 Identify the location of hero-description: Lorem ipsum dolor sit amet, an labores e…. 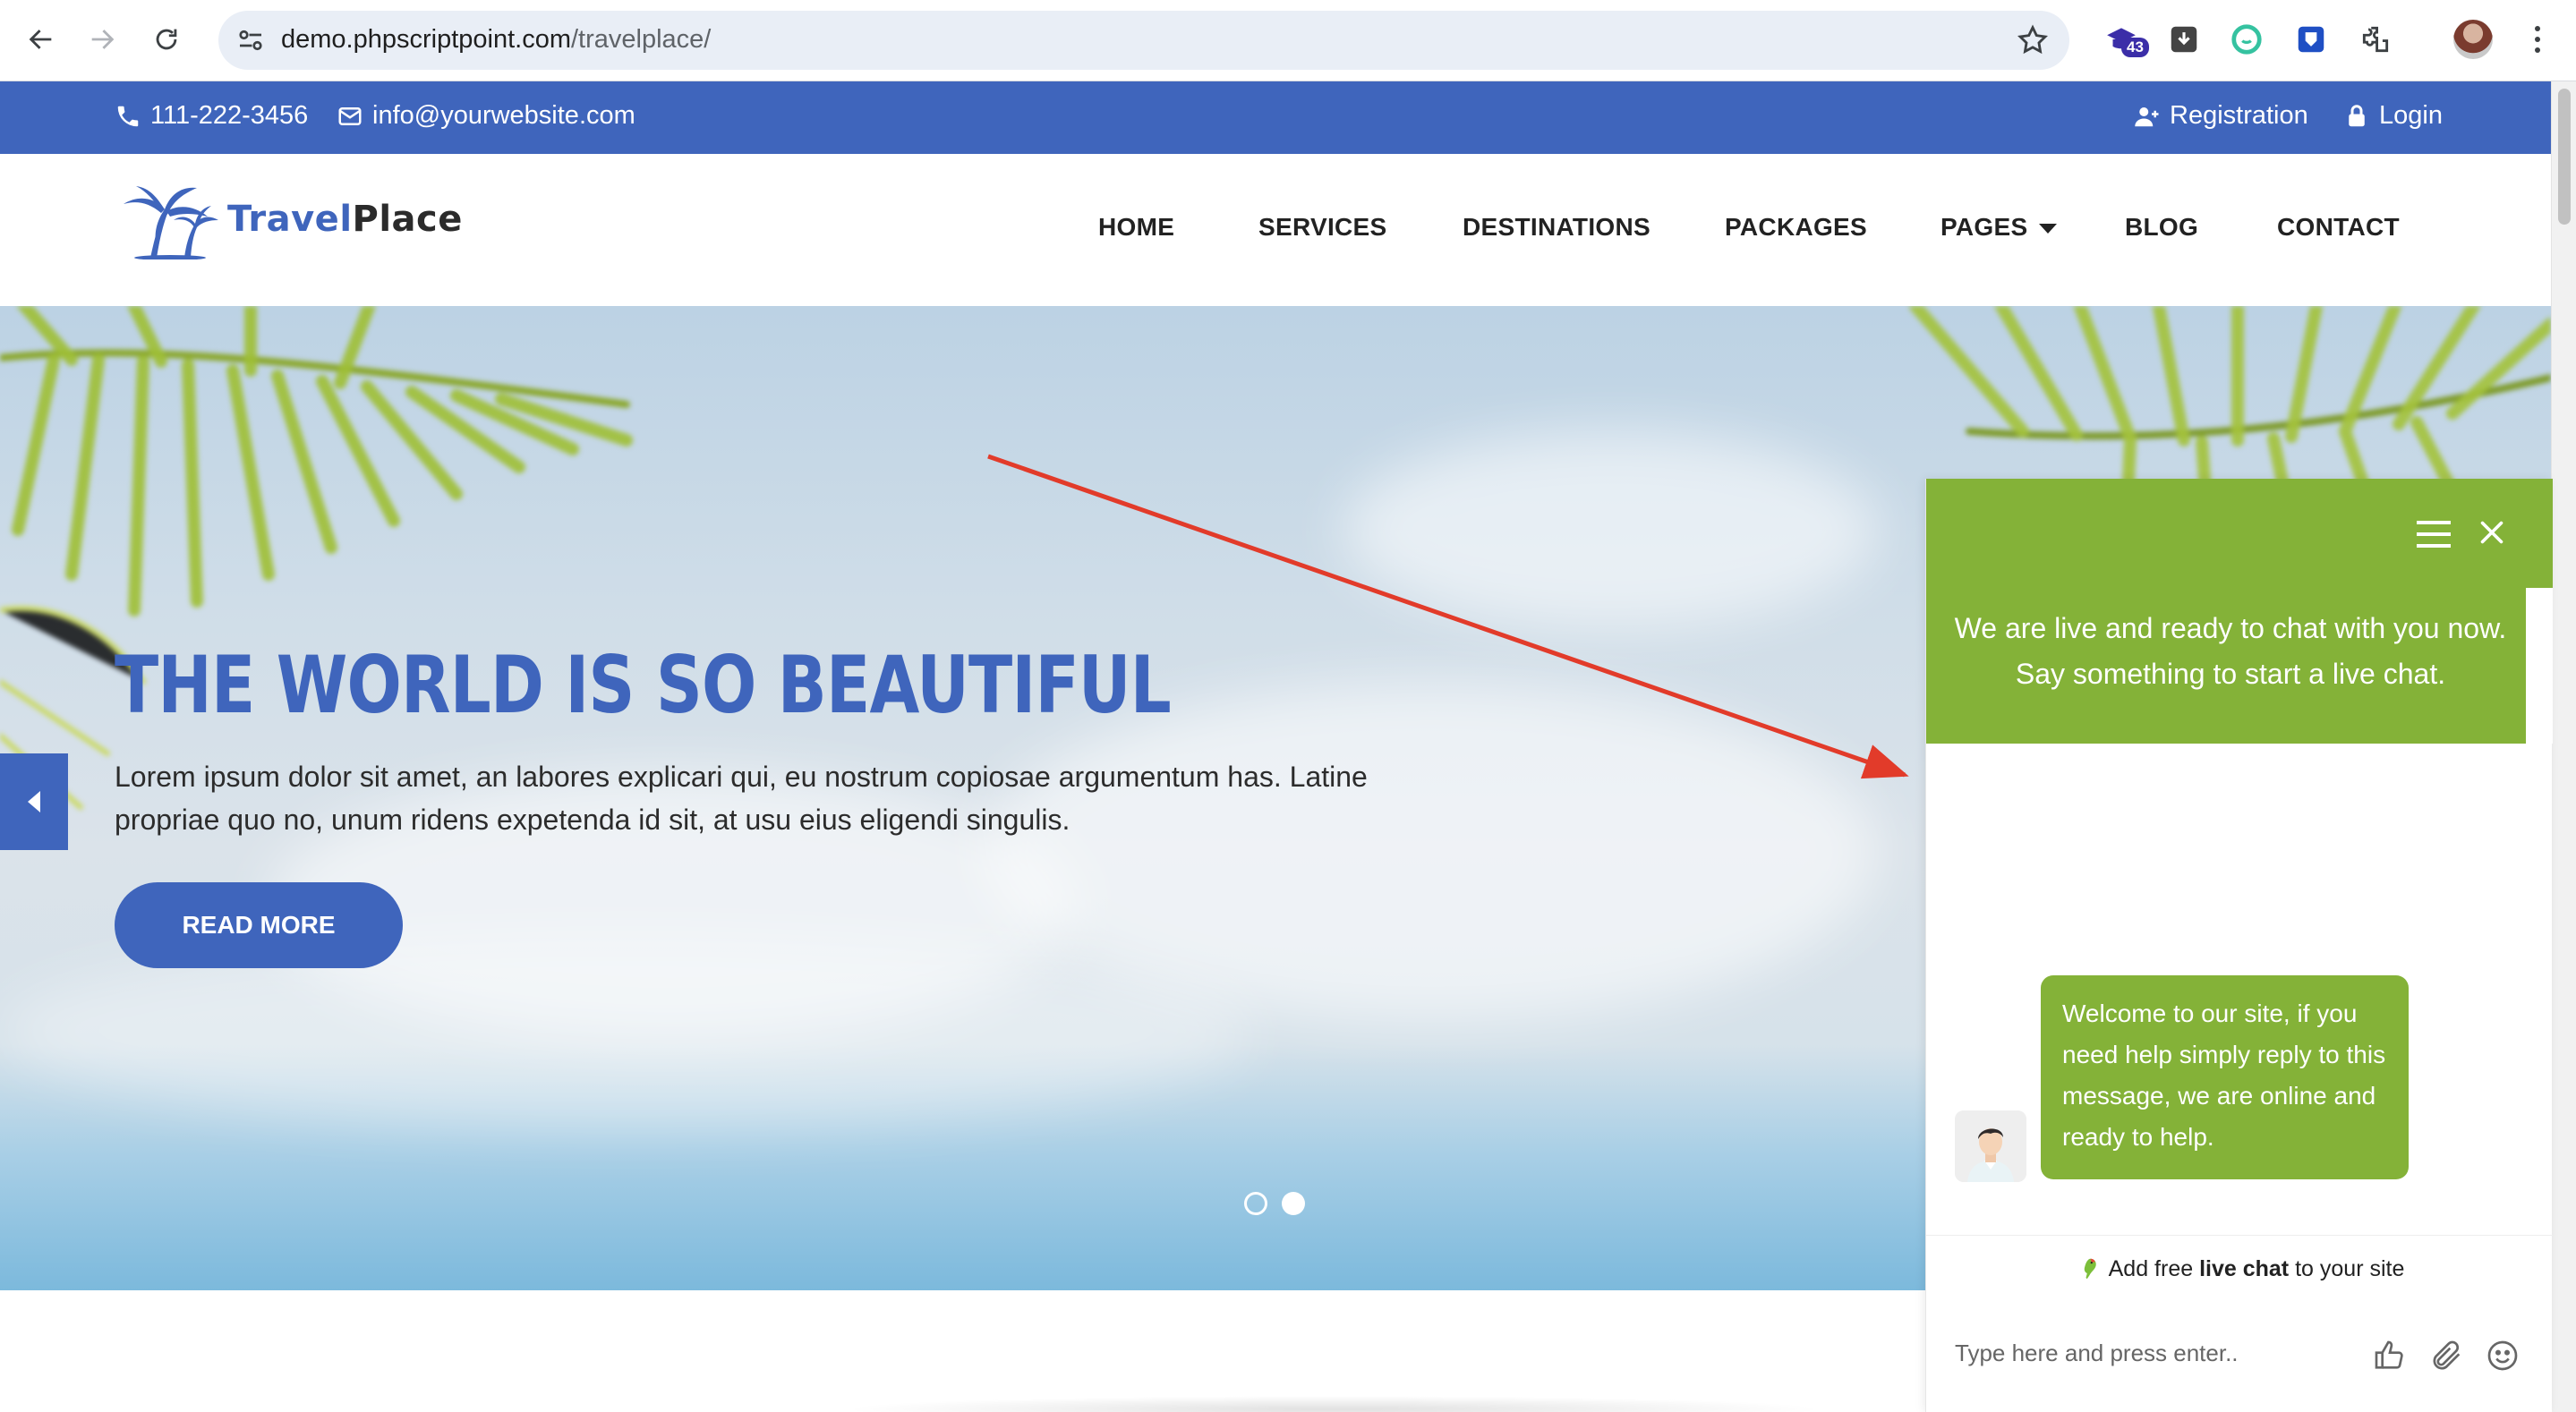
(741, 798).